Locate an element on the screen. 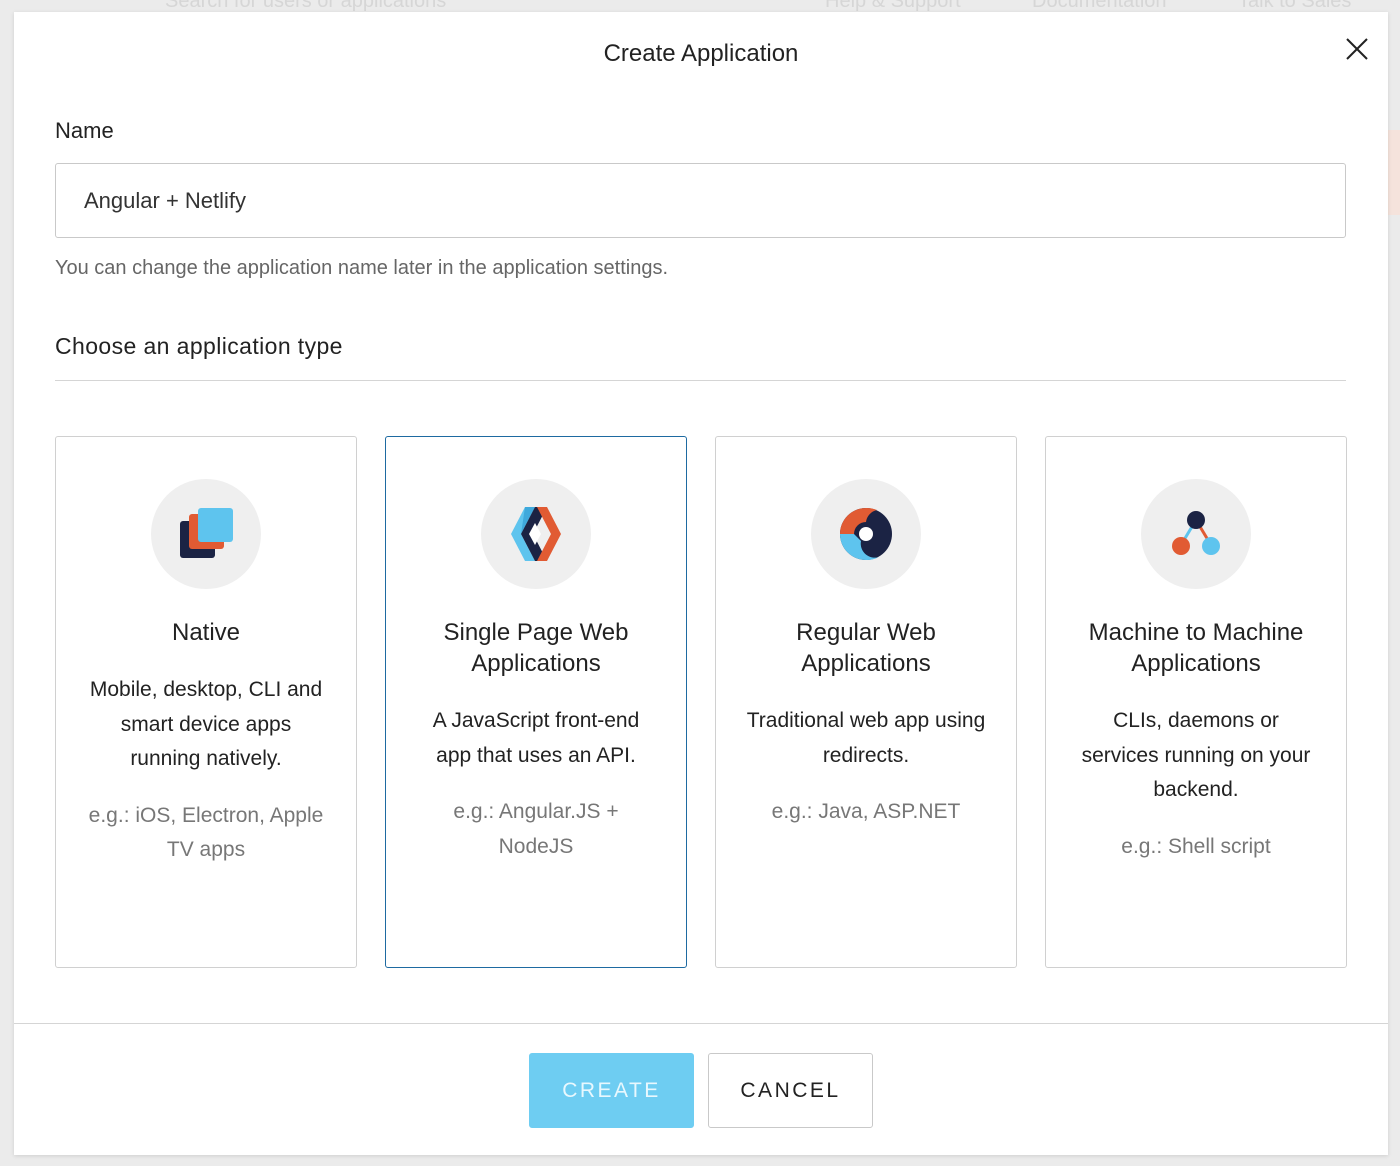 Image resolution: width=1400 pixels, height=1166 pixels. regular-web-circle-icon is located at coordinates (866, 534).